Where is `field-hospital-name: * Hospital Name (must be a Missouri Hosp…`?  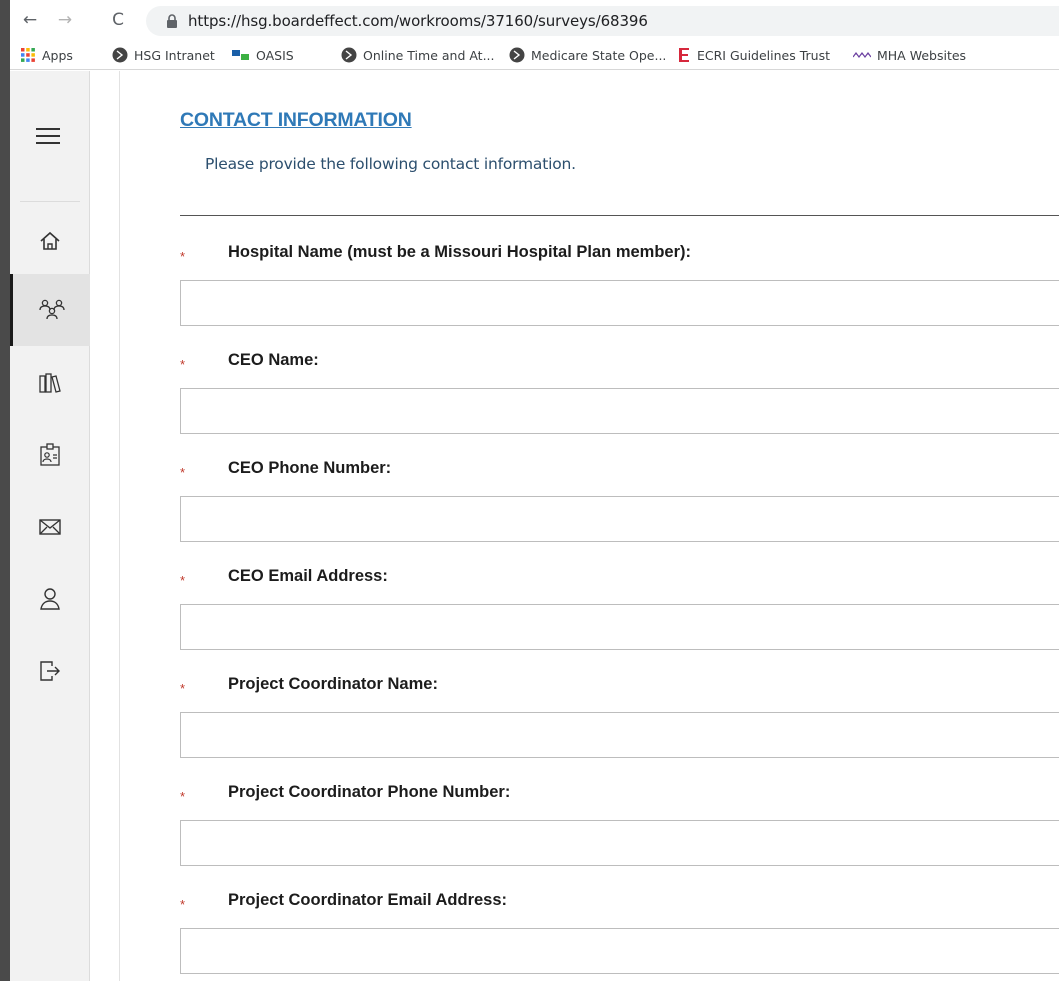
field-hospital-name: * Hospital Name (must be a Missouri Hosp… is located at coordinates (619, 293).